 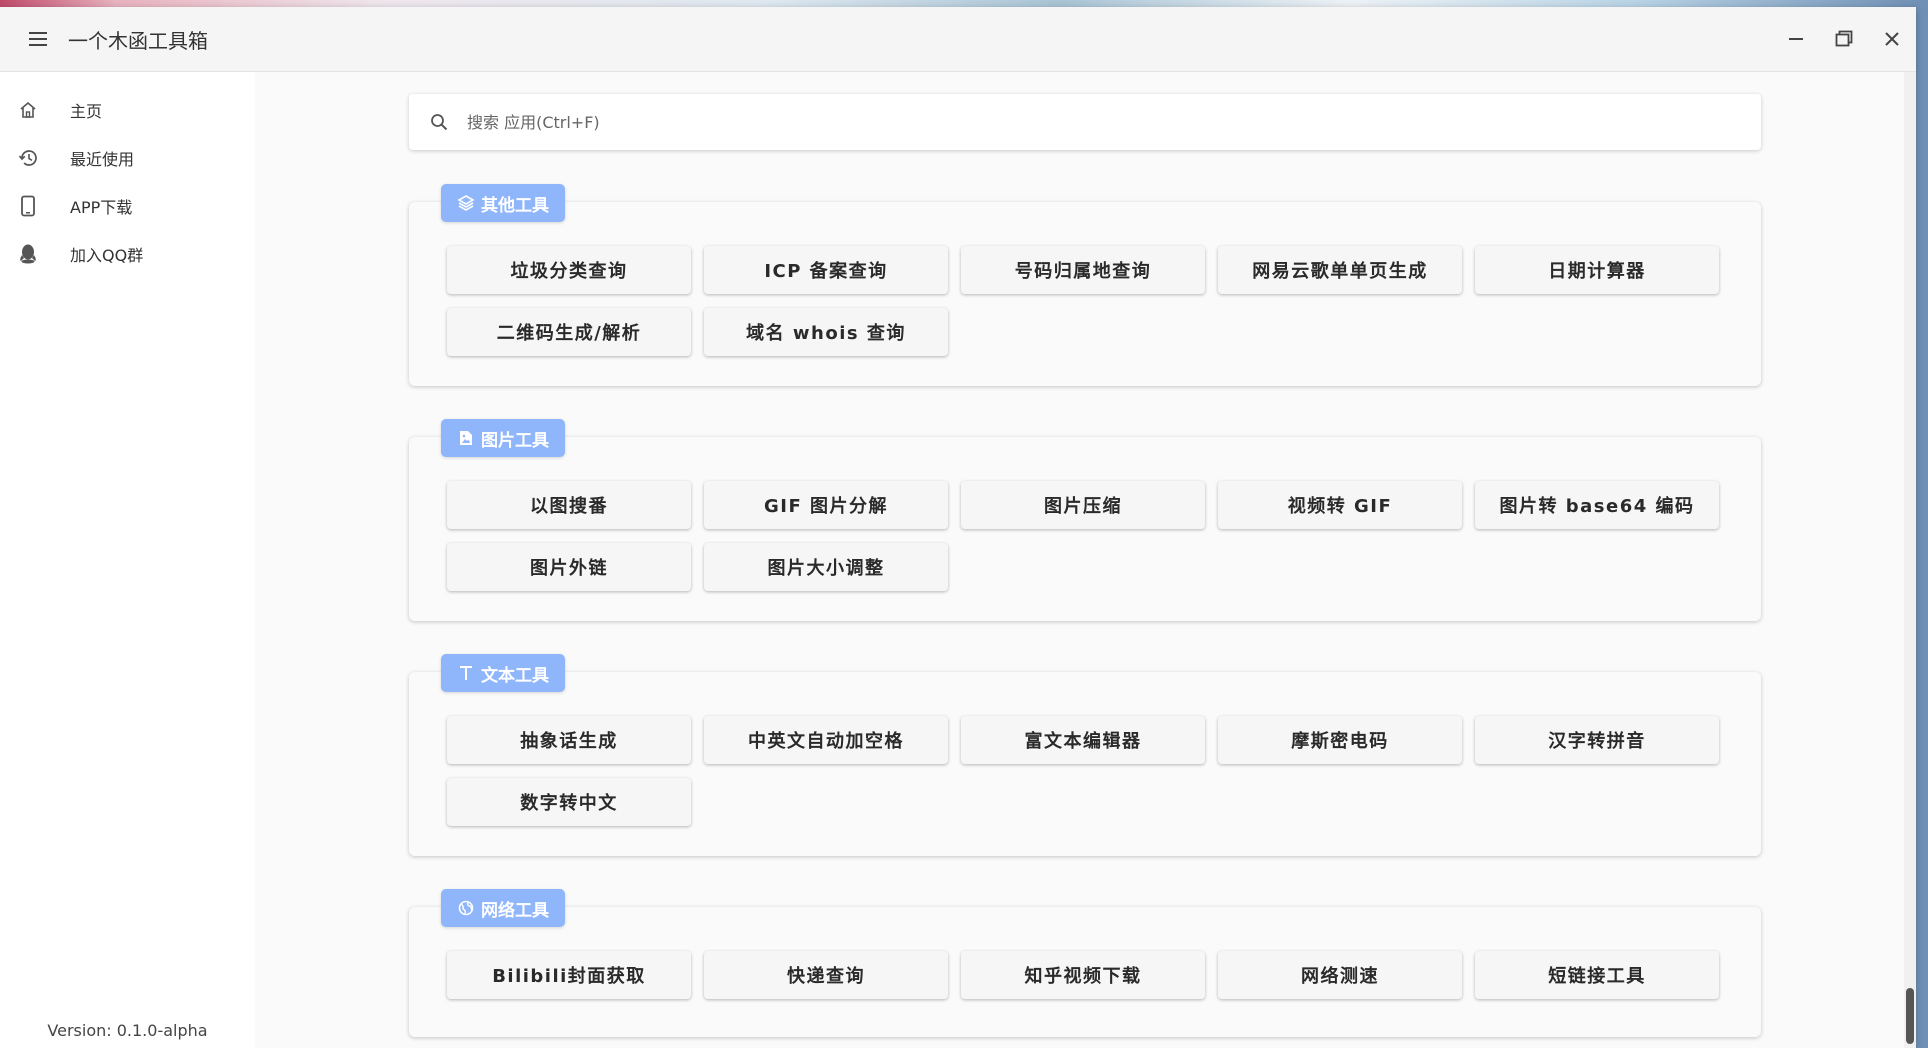 What do you see at coordinates (466, 908) in the screenshot?
I see `globe-icon` at bounding box center [466, 908].